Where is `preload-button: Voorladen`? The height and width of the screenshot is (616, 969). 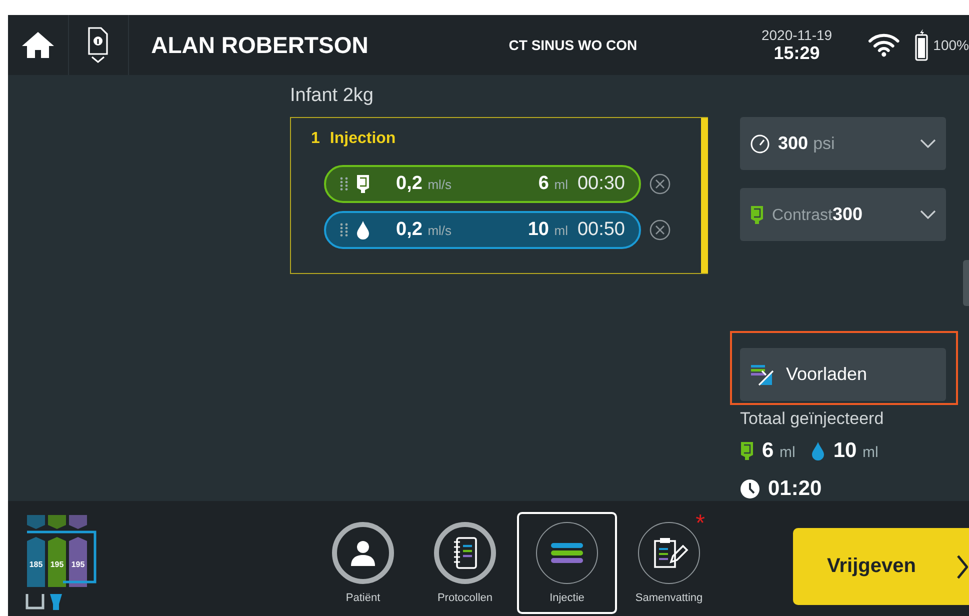
preload-button: Voorladen is located at coordinates (843, 374).